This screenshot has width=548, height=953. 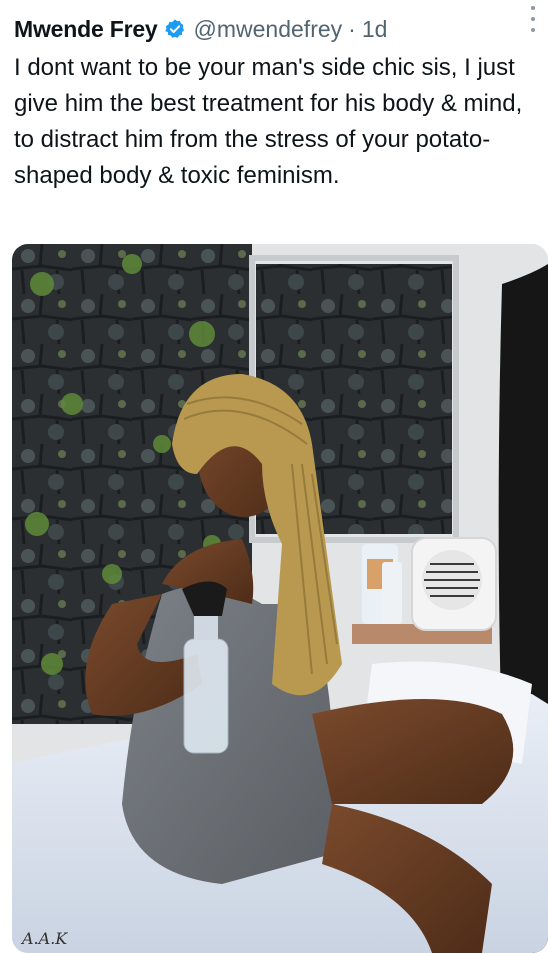 I want to click on author-display-name: Mwende Frey, so click(x=86, y=29).